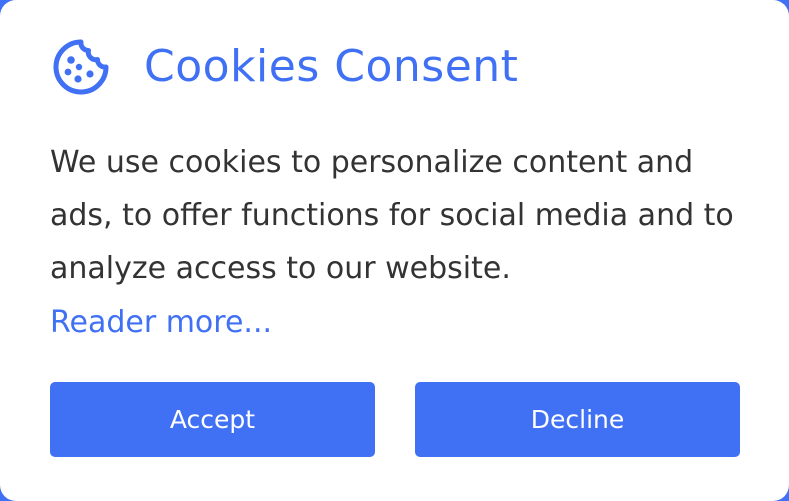 The height and width of the screenshot is (501, 789). I want to click on dialog-title: Cookies Consent, so click(331, 66).